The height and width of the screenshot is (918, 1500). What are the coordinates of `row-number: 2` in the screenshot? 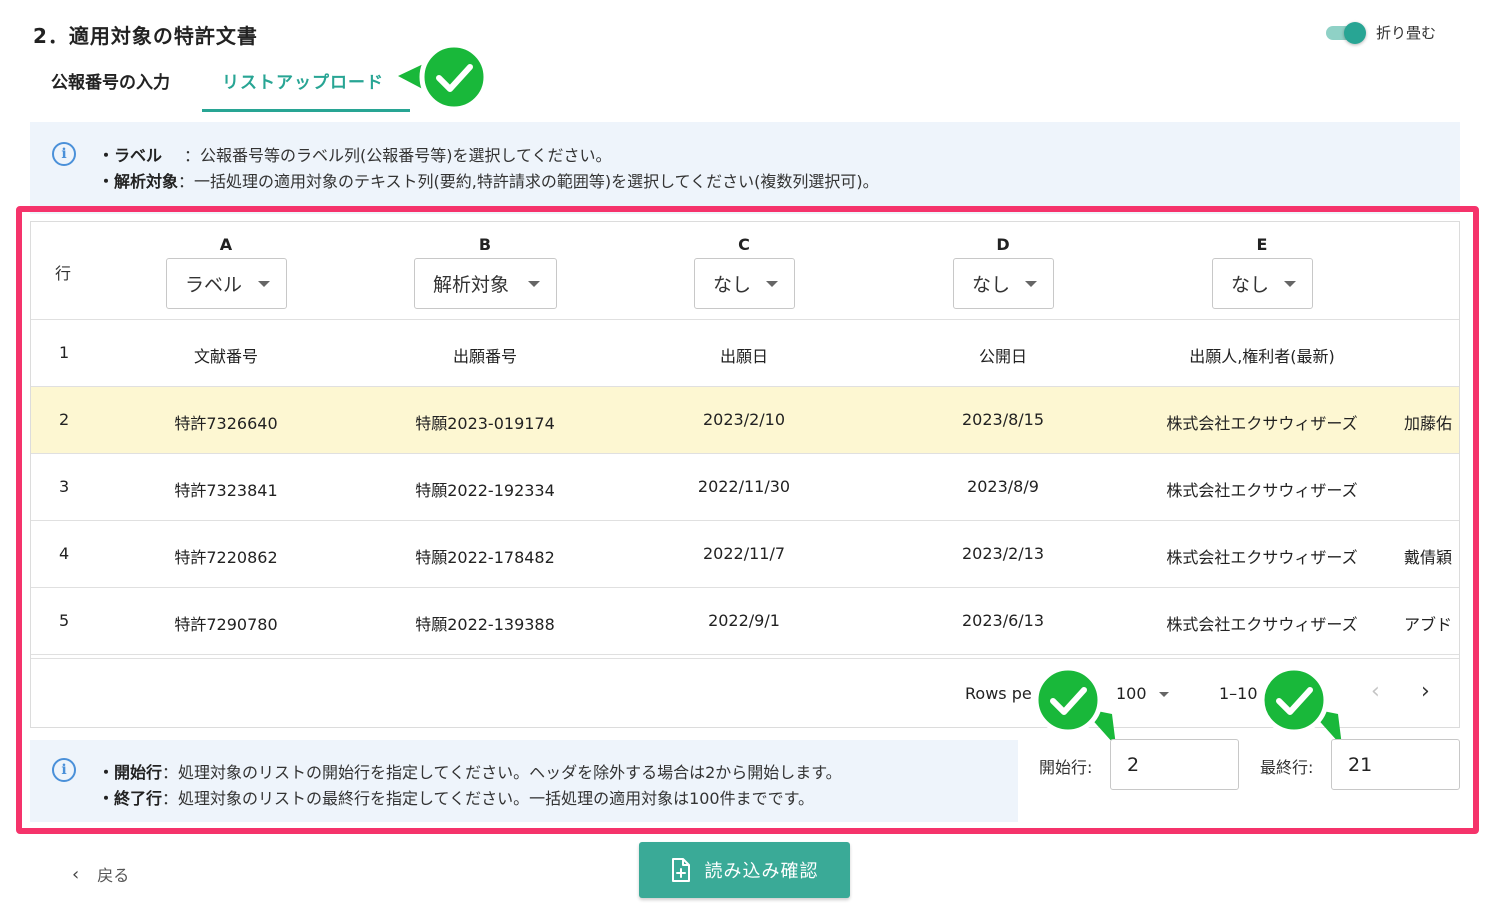 It's located at (64, 419).